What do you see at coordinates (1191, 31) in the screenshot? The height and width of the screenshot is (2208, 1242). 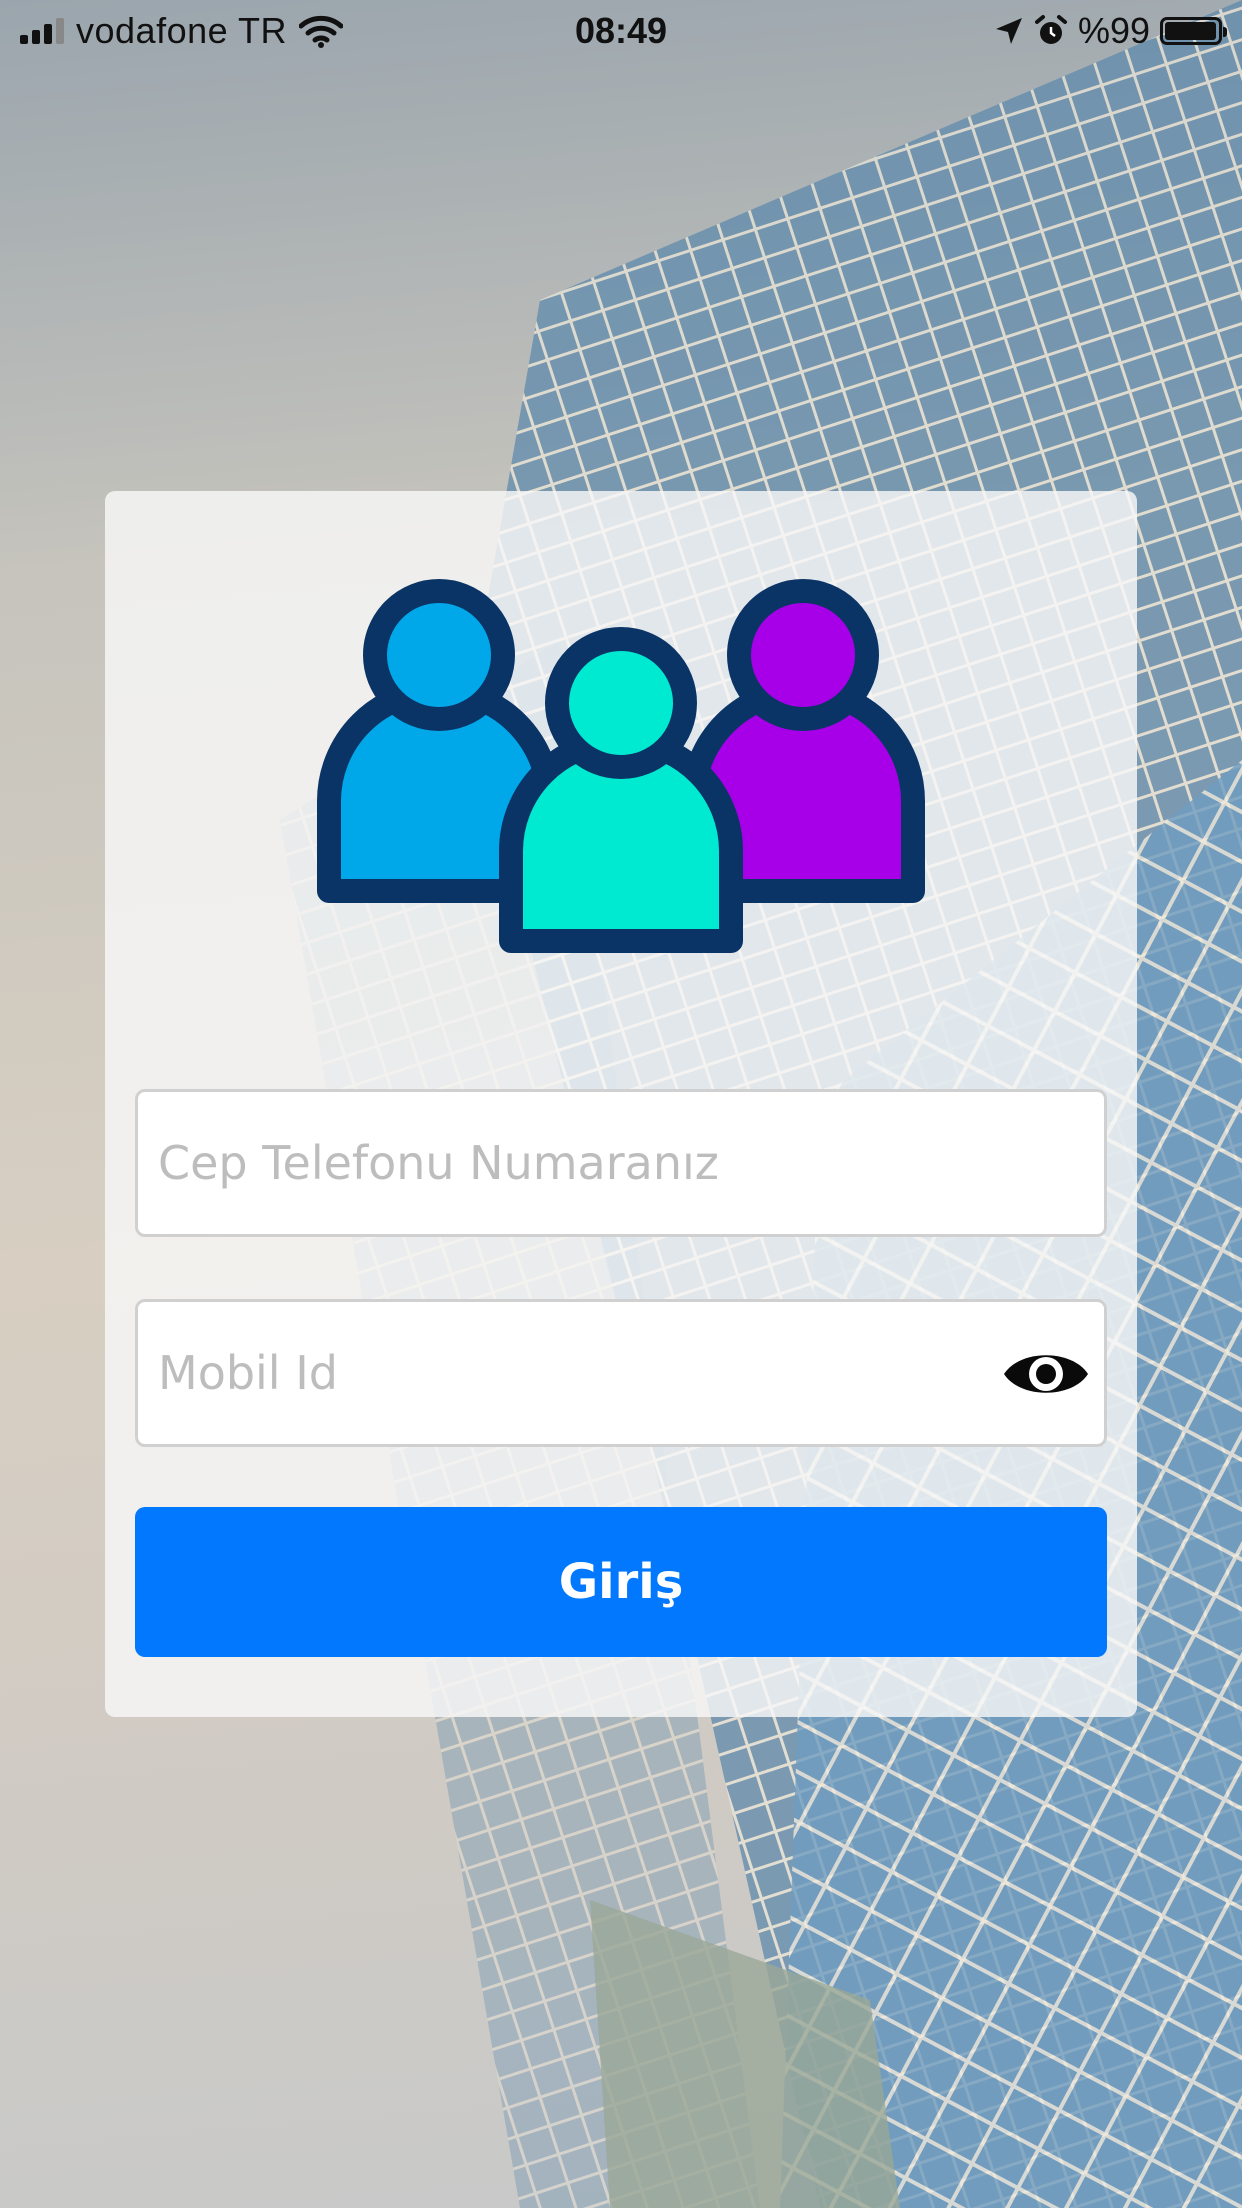 I see `battery-fill` at bounding box center [1191, 31].